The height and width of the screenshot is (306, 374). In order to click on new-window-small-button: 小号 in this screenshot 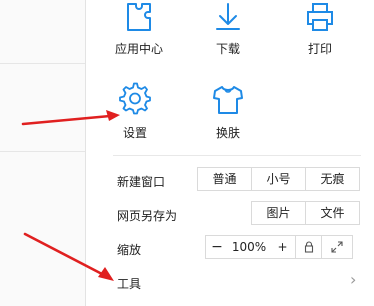, I will do `click(279, 179)`.